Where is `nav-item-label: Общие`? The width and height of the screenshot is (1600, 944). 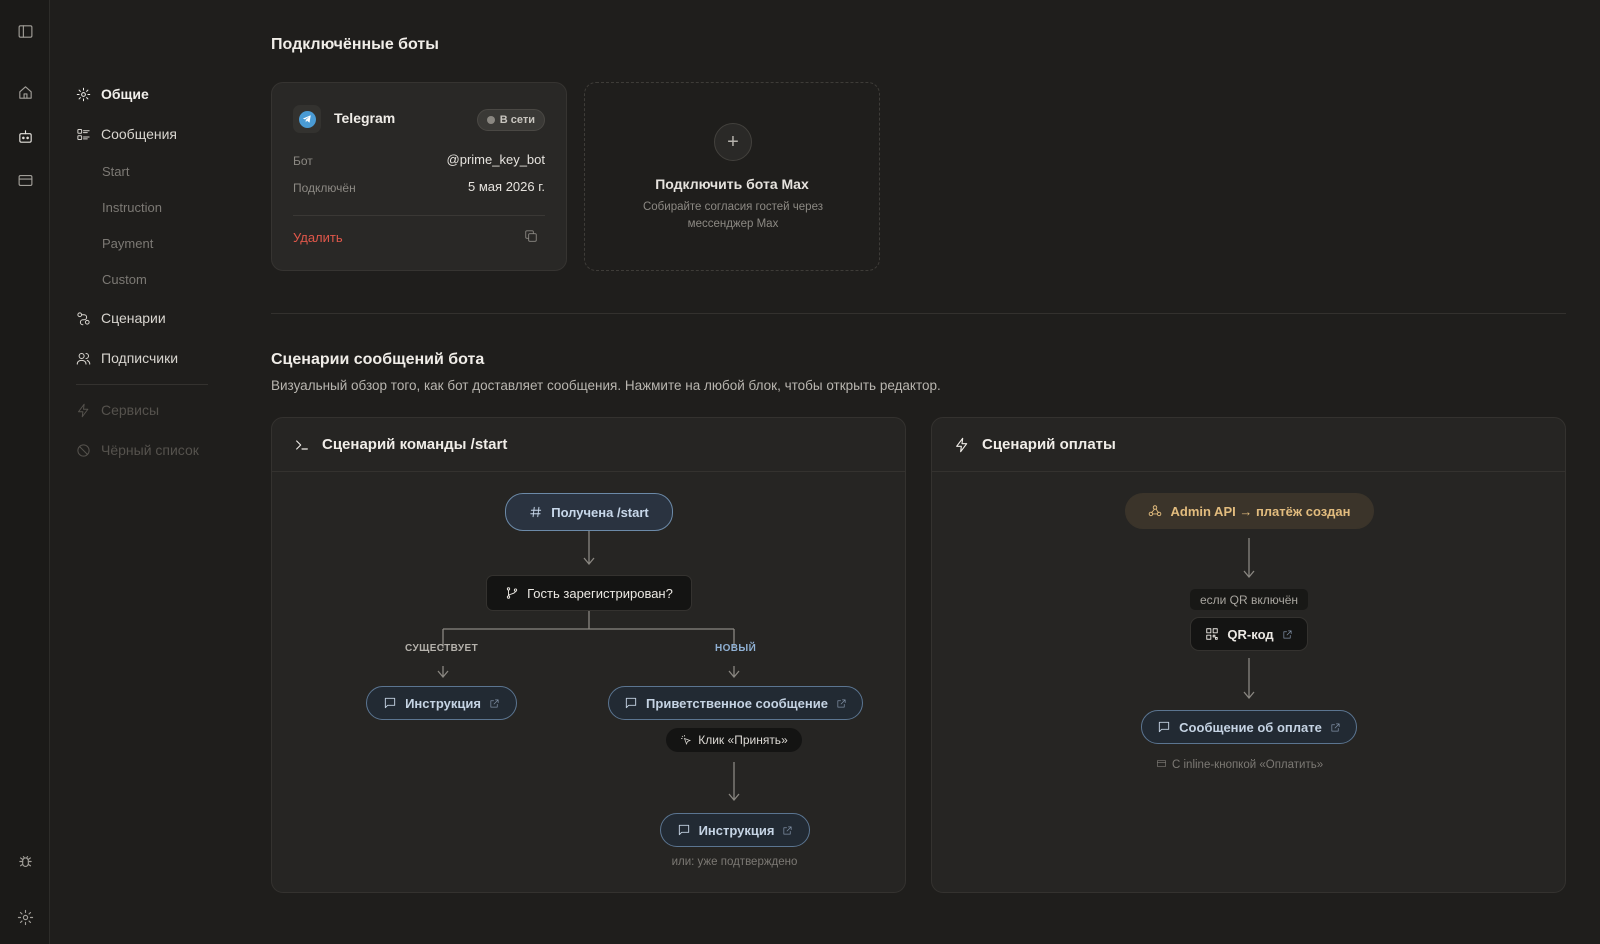
nav-item-label: Общие is located at coordinates (125, 94).